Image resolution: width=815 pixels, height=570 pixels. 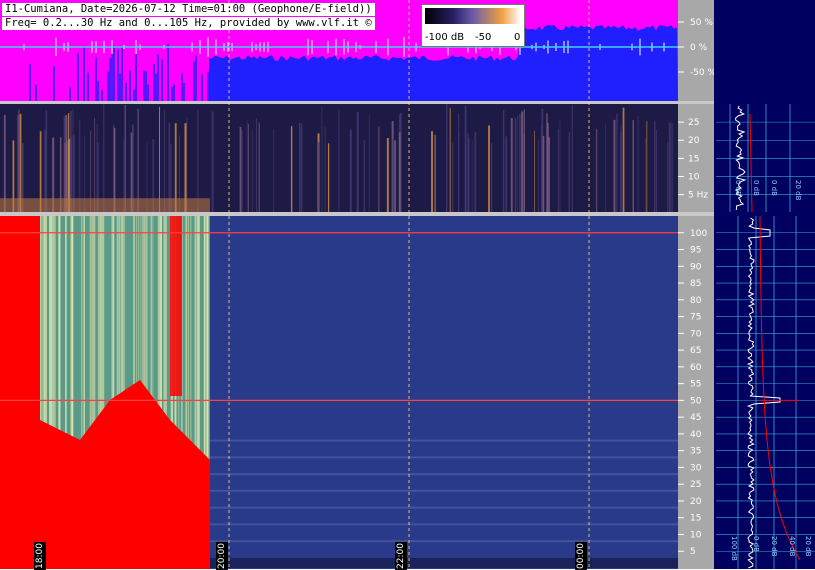 I want to click on spectrogram2-ytick-label: 70, so click(x=696, y=334).